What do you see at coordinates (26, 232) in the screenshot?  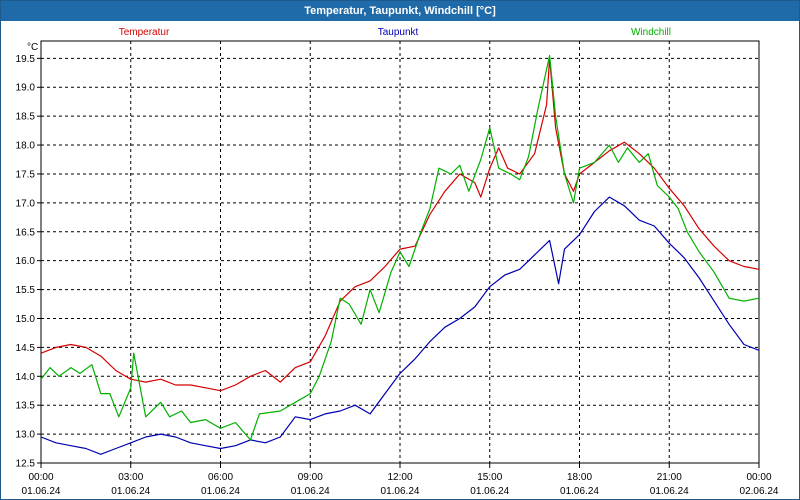 I see `y-tick-label: 16.5` at bounding box center [26, 232].